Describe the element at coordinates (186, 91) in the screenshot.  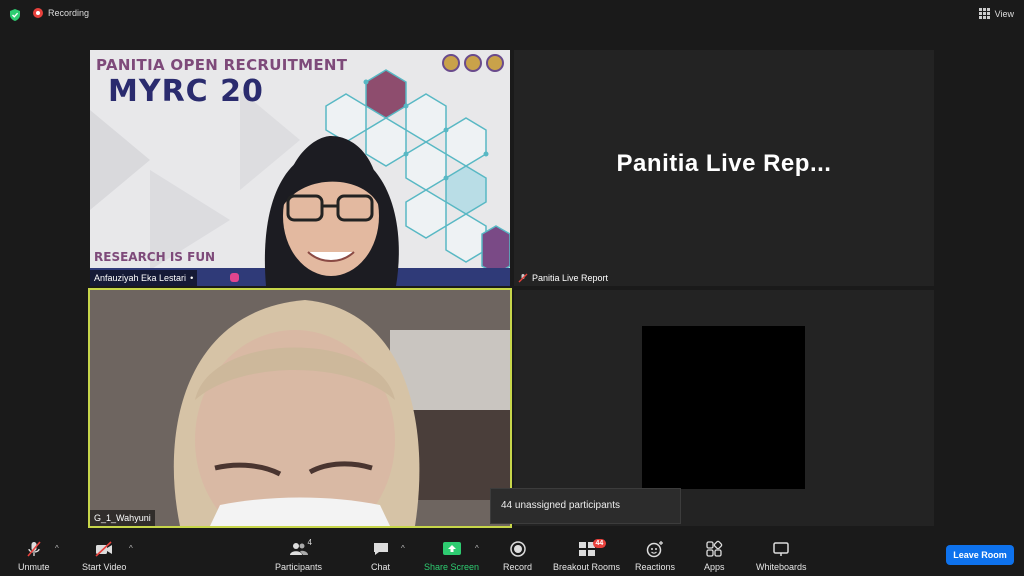
I see `poster-subtitle: MYRC 20` at that location.